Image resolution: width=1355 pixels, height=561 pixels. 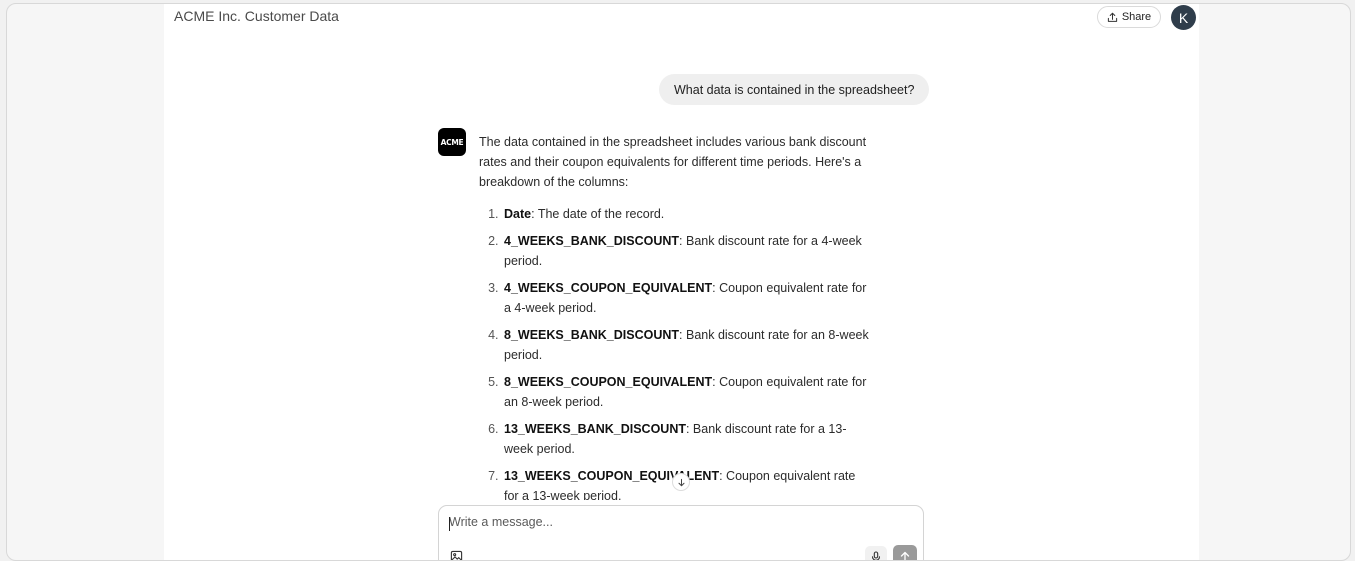 What do you see at coordinates (456, 555) in the screenshot?
I see `image-attach-icon` at bounding box center [456, 555].